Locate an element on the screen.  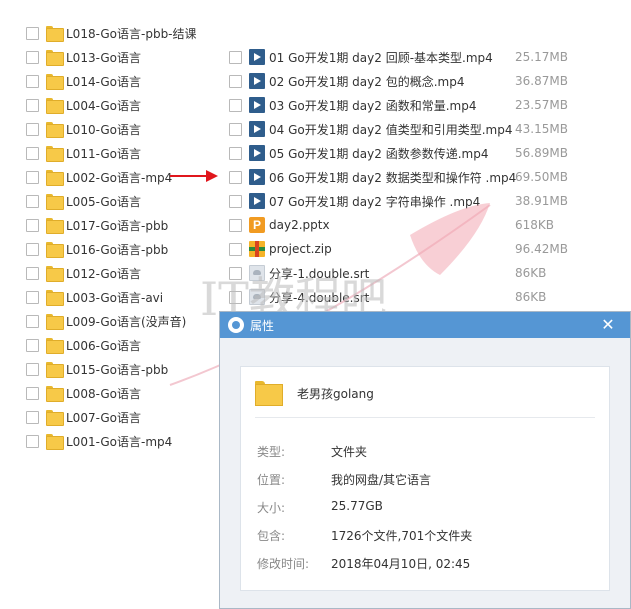
file-size: 25.17MB is located at coordinates (541, 57).